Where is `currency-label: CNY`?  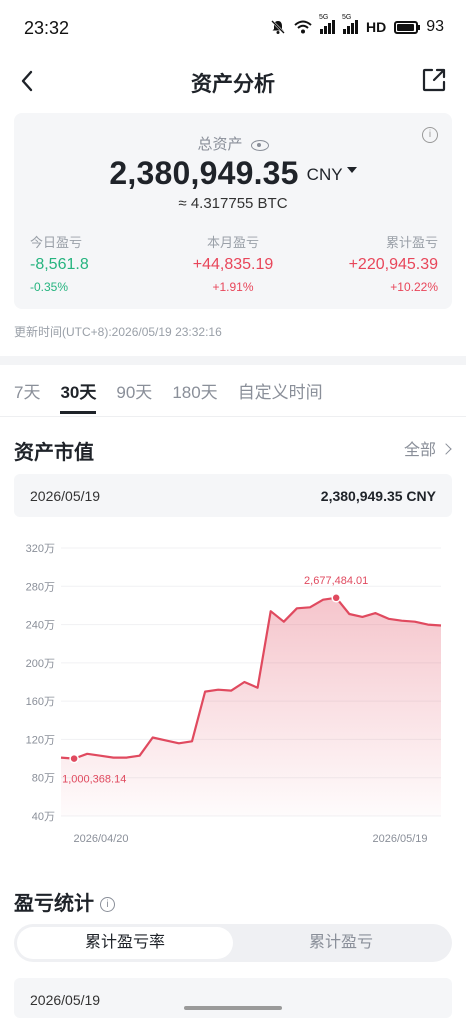
currency-label: CNY is located at coordinates (324, 174).